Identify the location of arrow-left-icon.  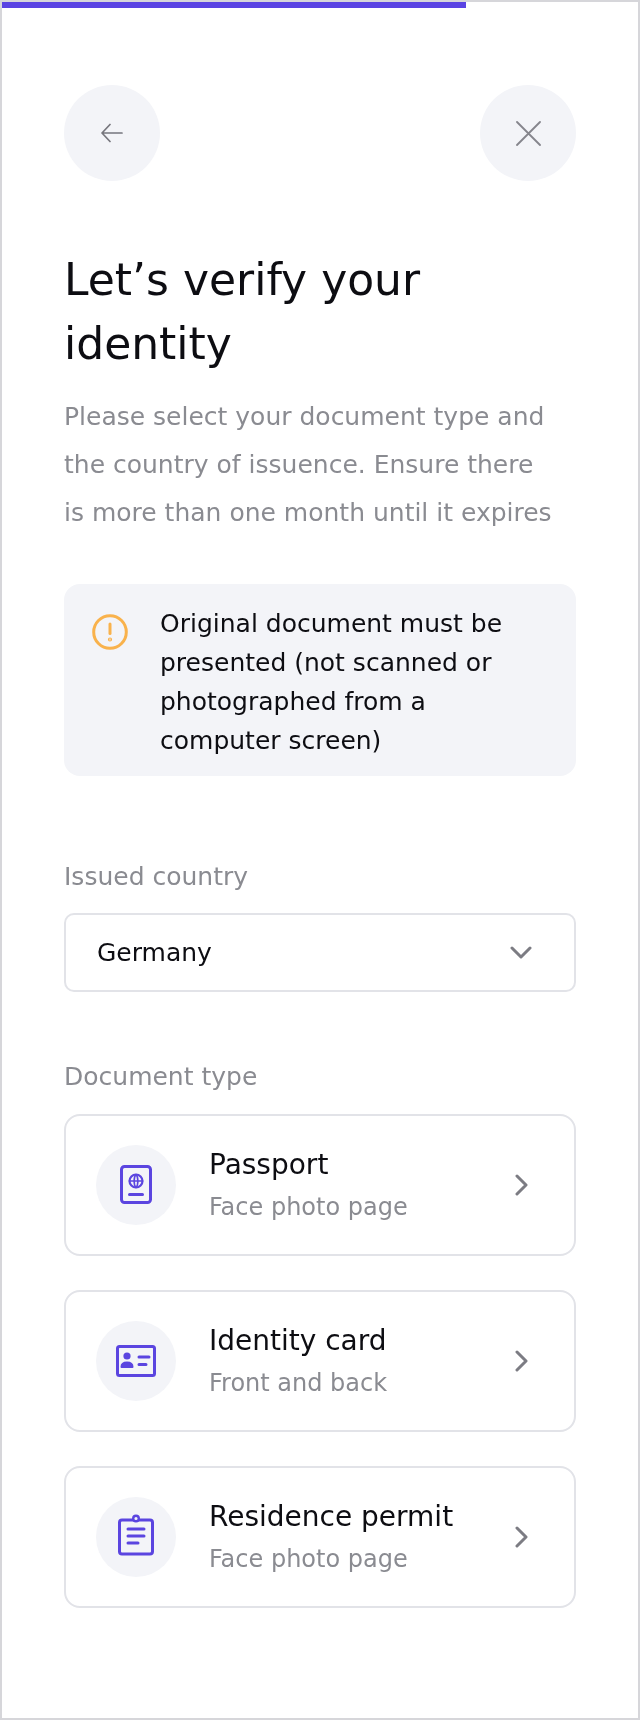
(112, 133).